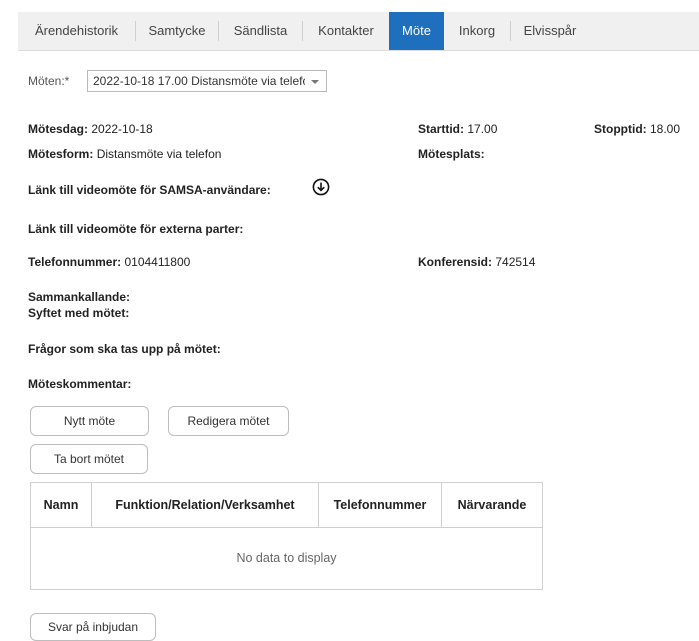 This screenshot has width=699, height=641. What do you see at coordinates (122, 129) in the screenshot?
I see `meeting-date-value: 2022-10-18` at bounding box center [122, 129].